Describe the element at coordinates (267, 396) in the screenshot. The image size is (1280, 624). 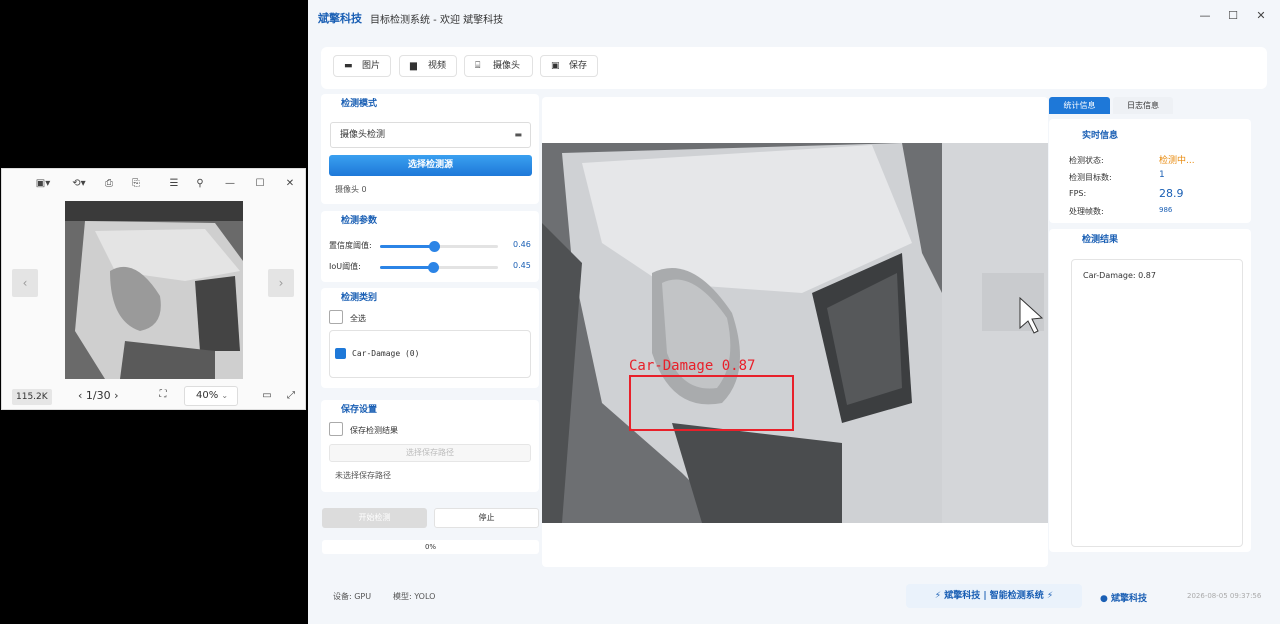
I see `filmstrip-icon: ▭` at that location.